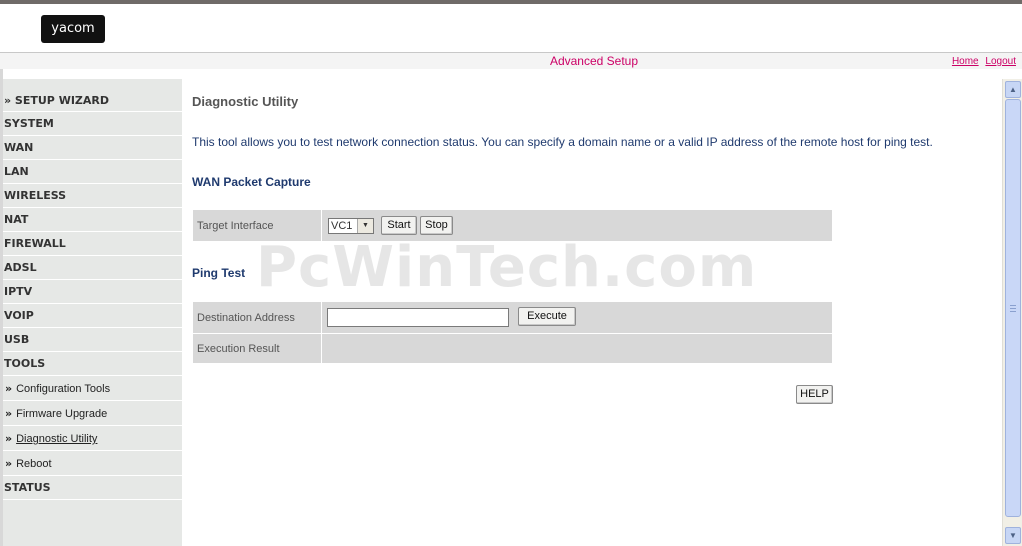 Image resolution: width=1022 pixels, height=546 pixels. I want to click on vertical-scrollbar: ▲ ▼, so click(1012, 312).